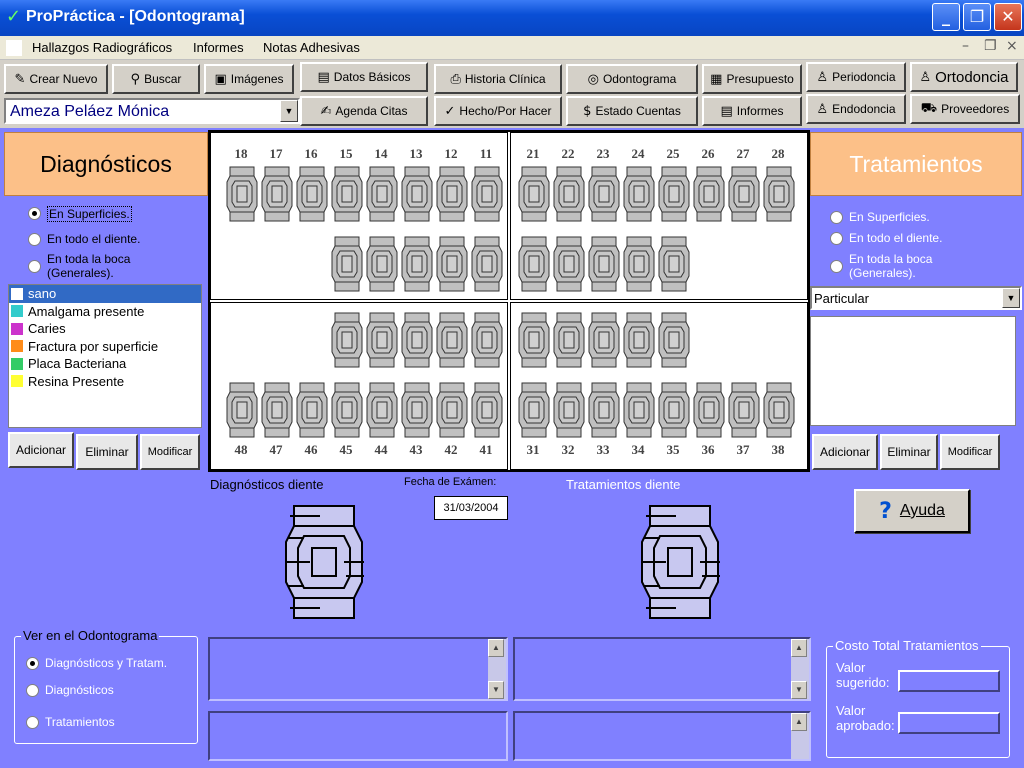  Describe the element at coordinates (977, 17) in the screenshot. I see `restore-button: ❐` at that location.